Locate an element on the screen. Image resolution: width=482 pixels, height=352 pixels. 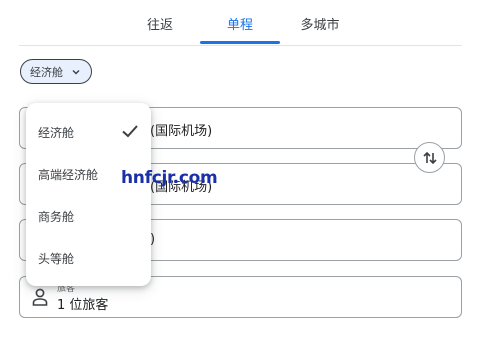
swap-button is located at coordinates (429, 157).